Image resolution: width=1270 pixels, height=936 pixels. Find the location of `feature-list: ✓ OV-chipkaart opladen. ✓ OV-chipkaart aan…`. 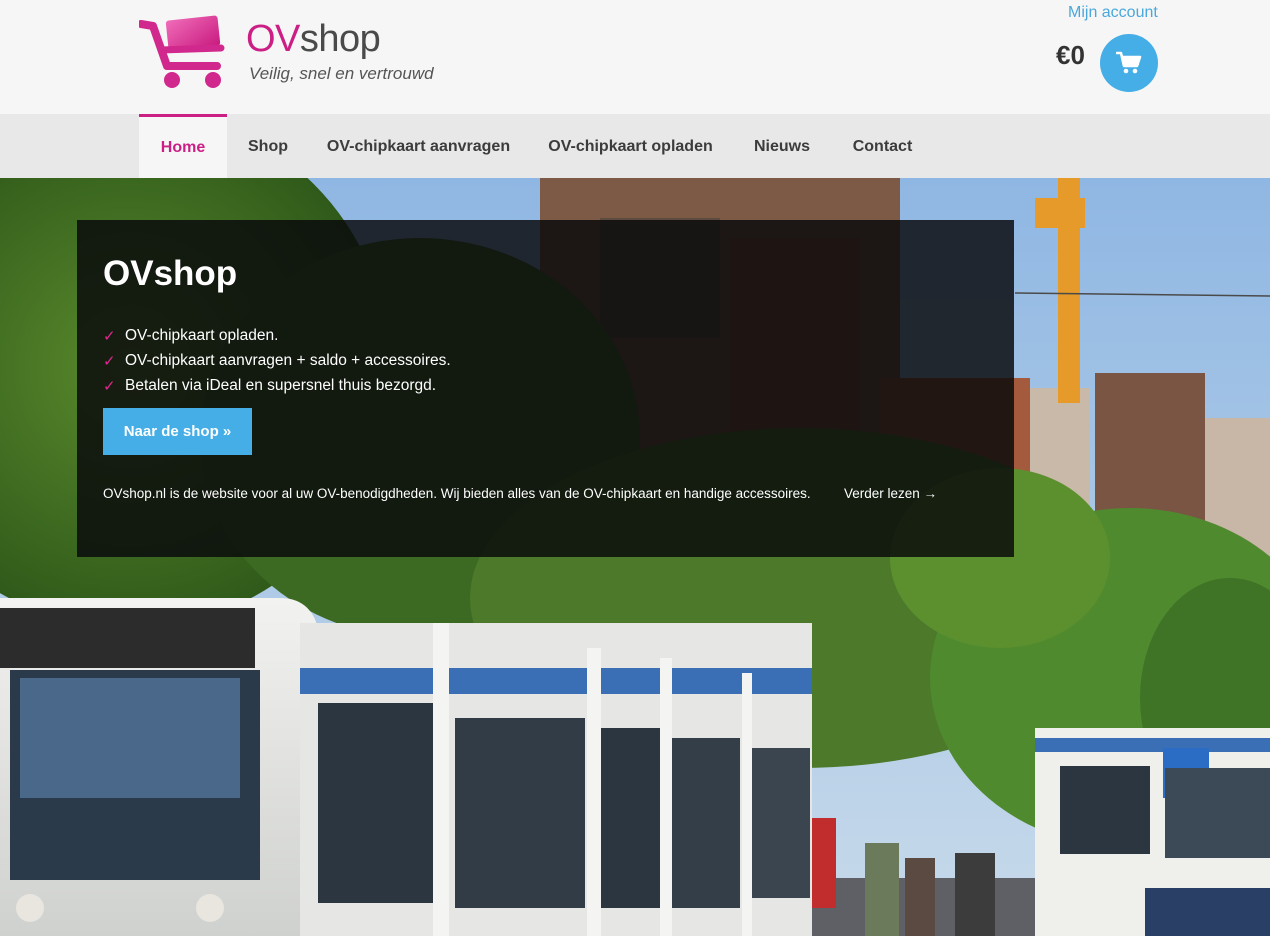

feature-list: ✓ OV-chipkaart opladen. ✓ OV-chipkaart aan… is located at coordinates (277, 363).